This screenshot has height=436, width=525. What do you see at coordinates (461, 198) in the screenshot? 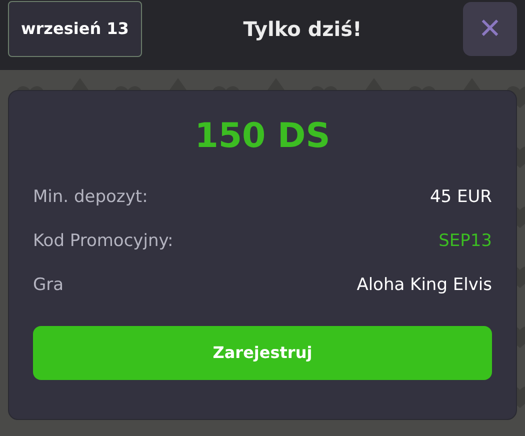
I see `detail-value: 45 EUR` at bounding box center [461, 198].